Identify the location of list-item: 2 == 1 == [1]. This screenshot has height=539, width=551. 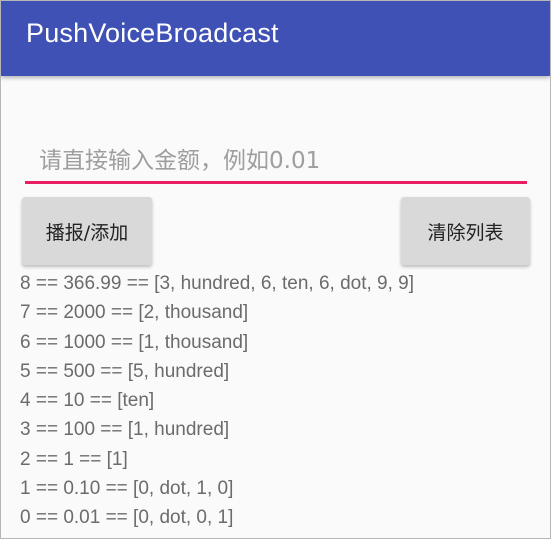
(74, 459).